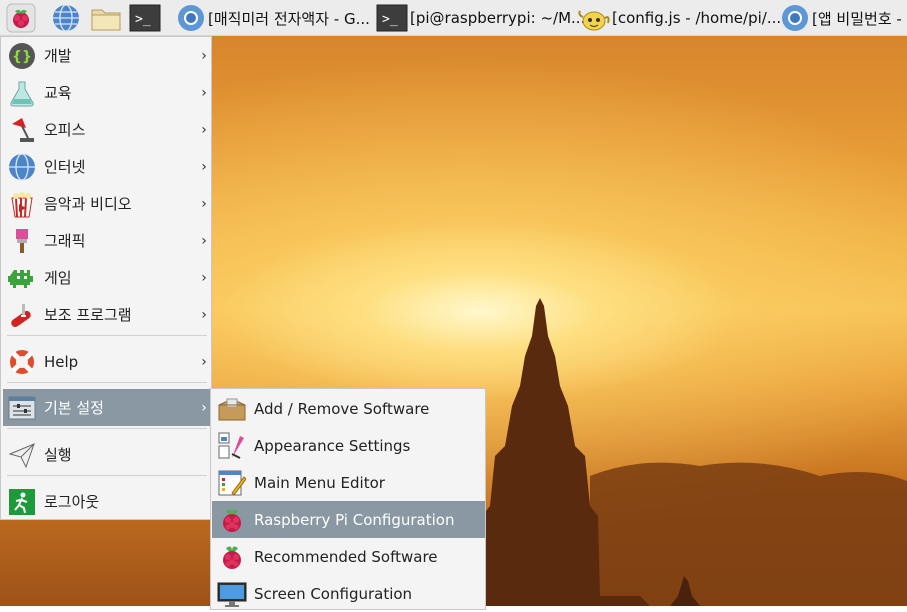 This screenshot has width=907, height=612. I want to click on paper-plane-icon, so click(22, 455).